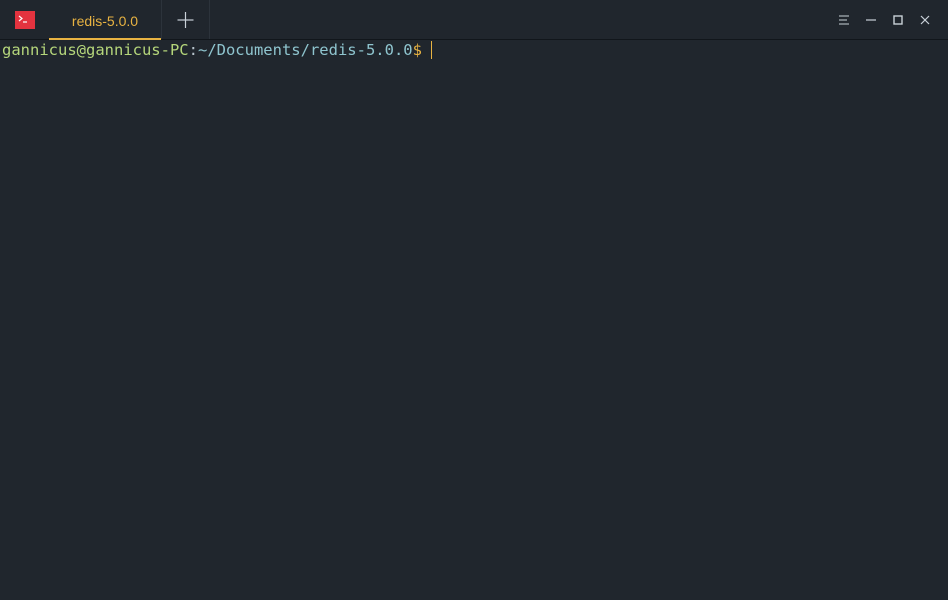  What do you see at coordinates (193, 50) in the screenshot?
I see `prompt-colon: :` at bounding box center [193, 50].